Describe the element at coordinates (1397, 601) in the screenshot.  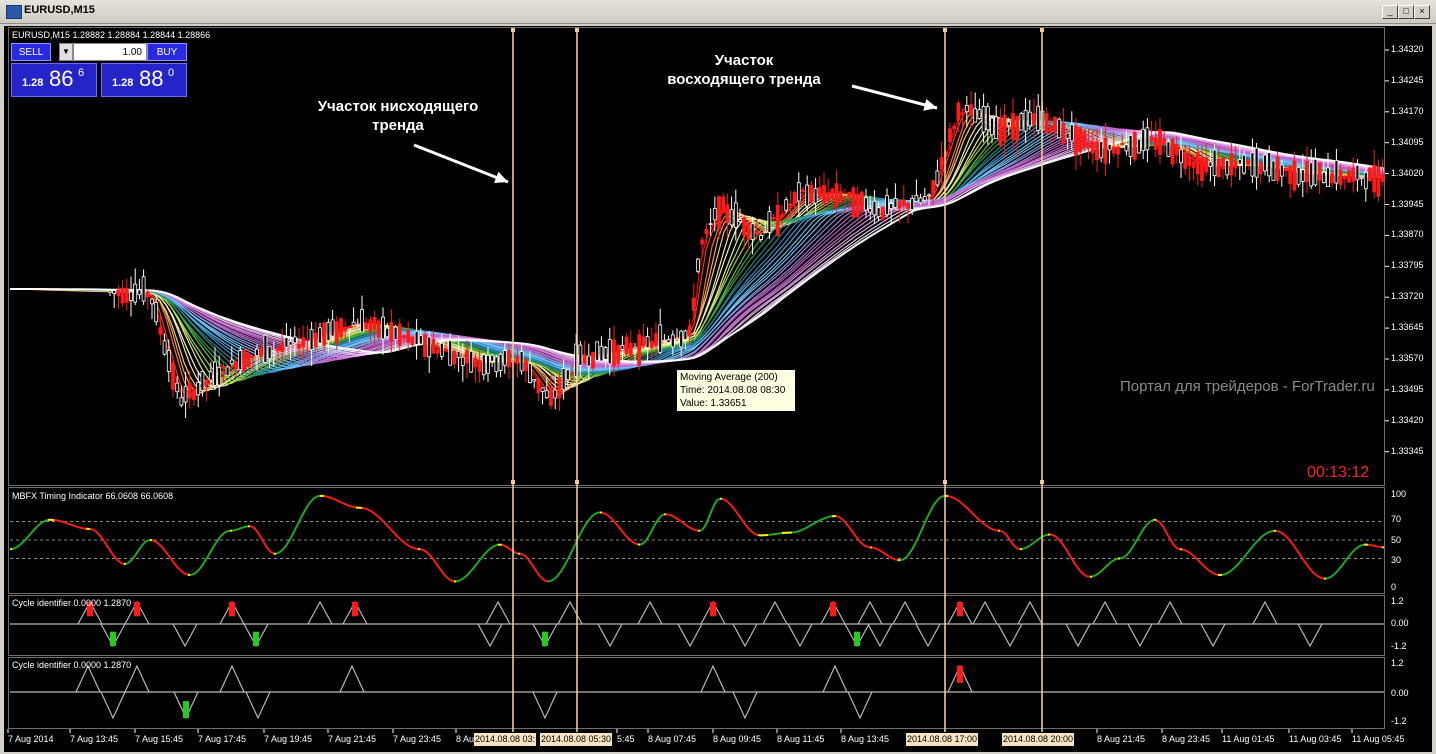
I see `cycle-1-y-tick-label: 1.2` at that location.